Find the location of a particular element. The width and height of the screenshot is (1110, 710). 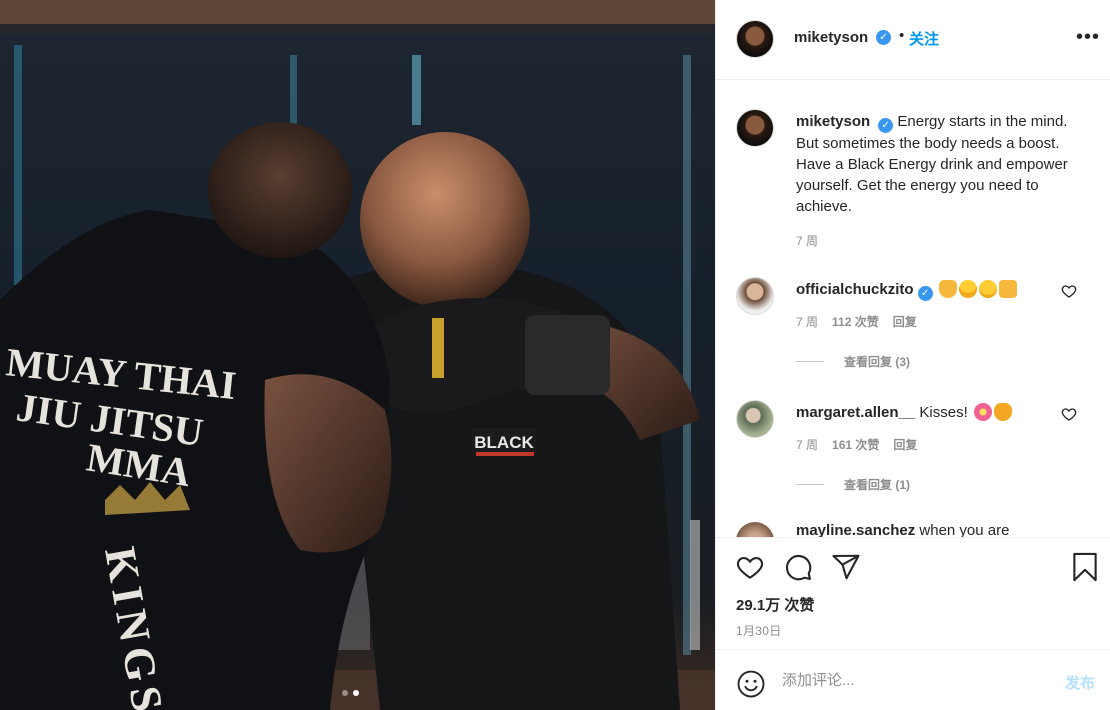

add-comment-form: 发布 is located at coordinates (913, 679).